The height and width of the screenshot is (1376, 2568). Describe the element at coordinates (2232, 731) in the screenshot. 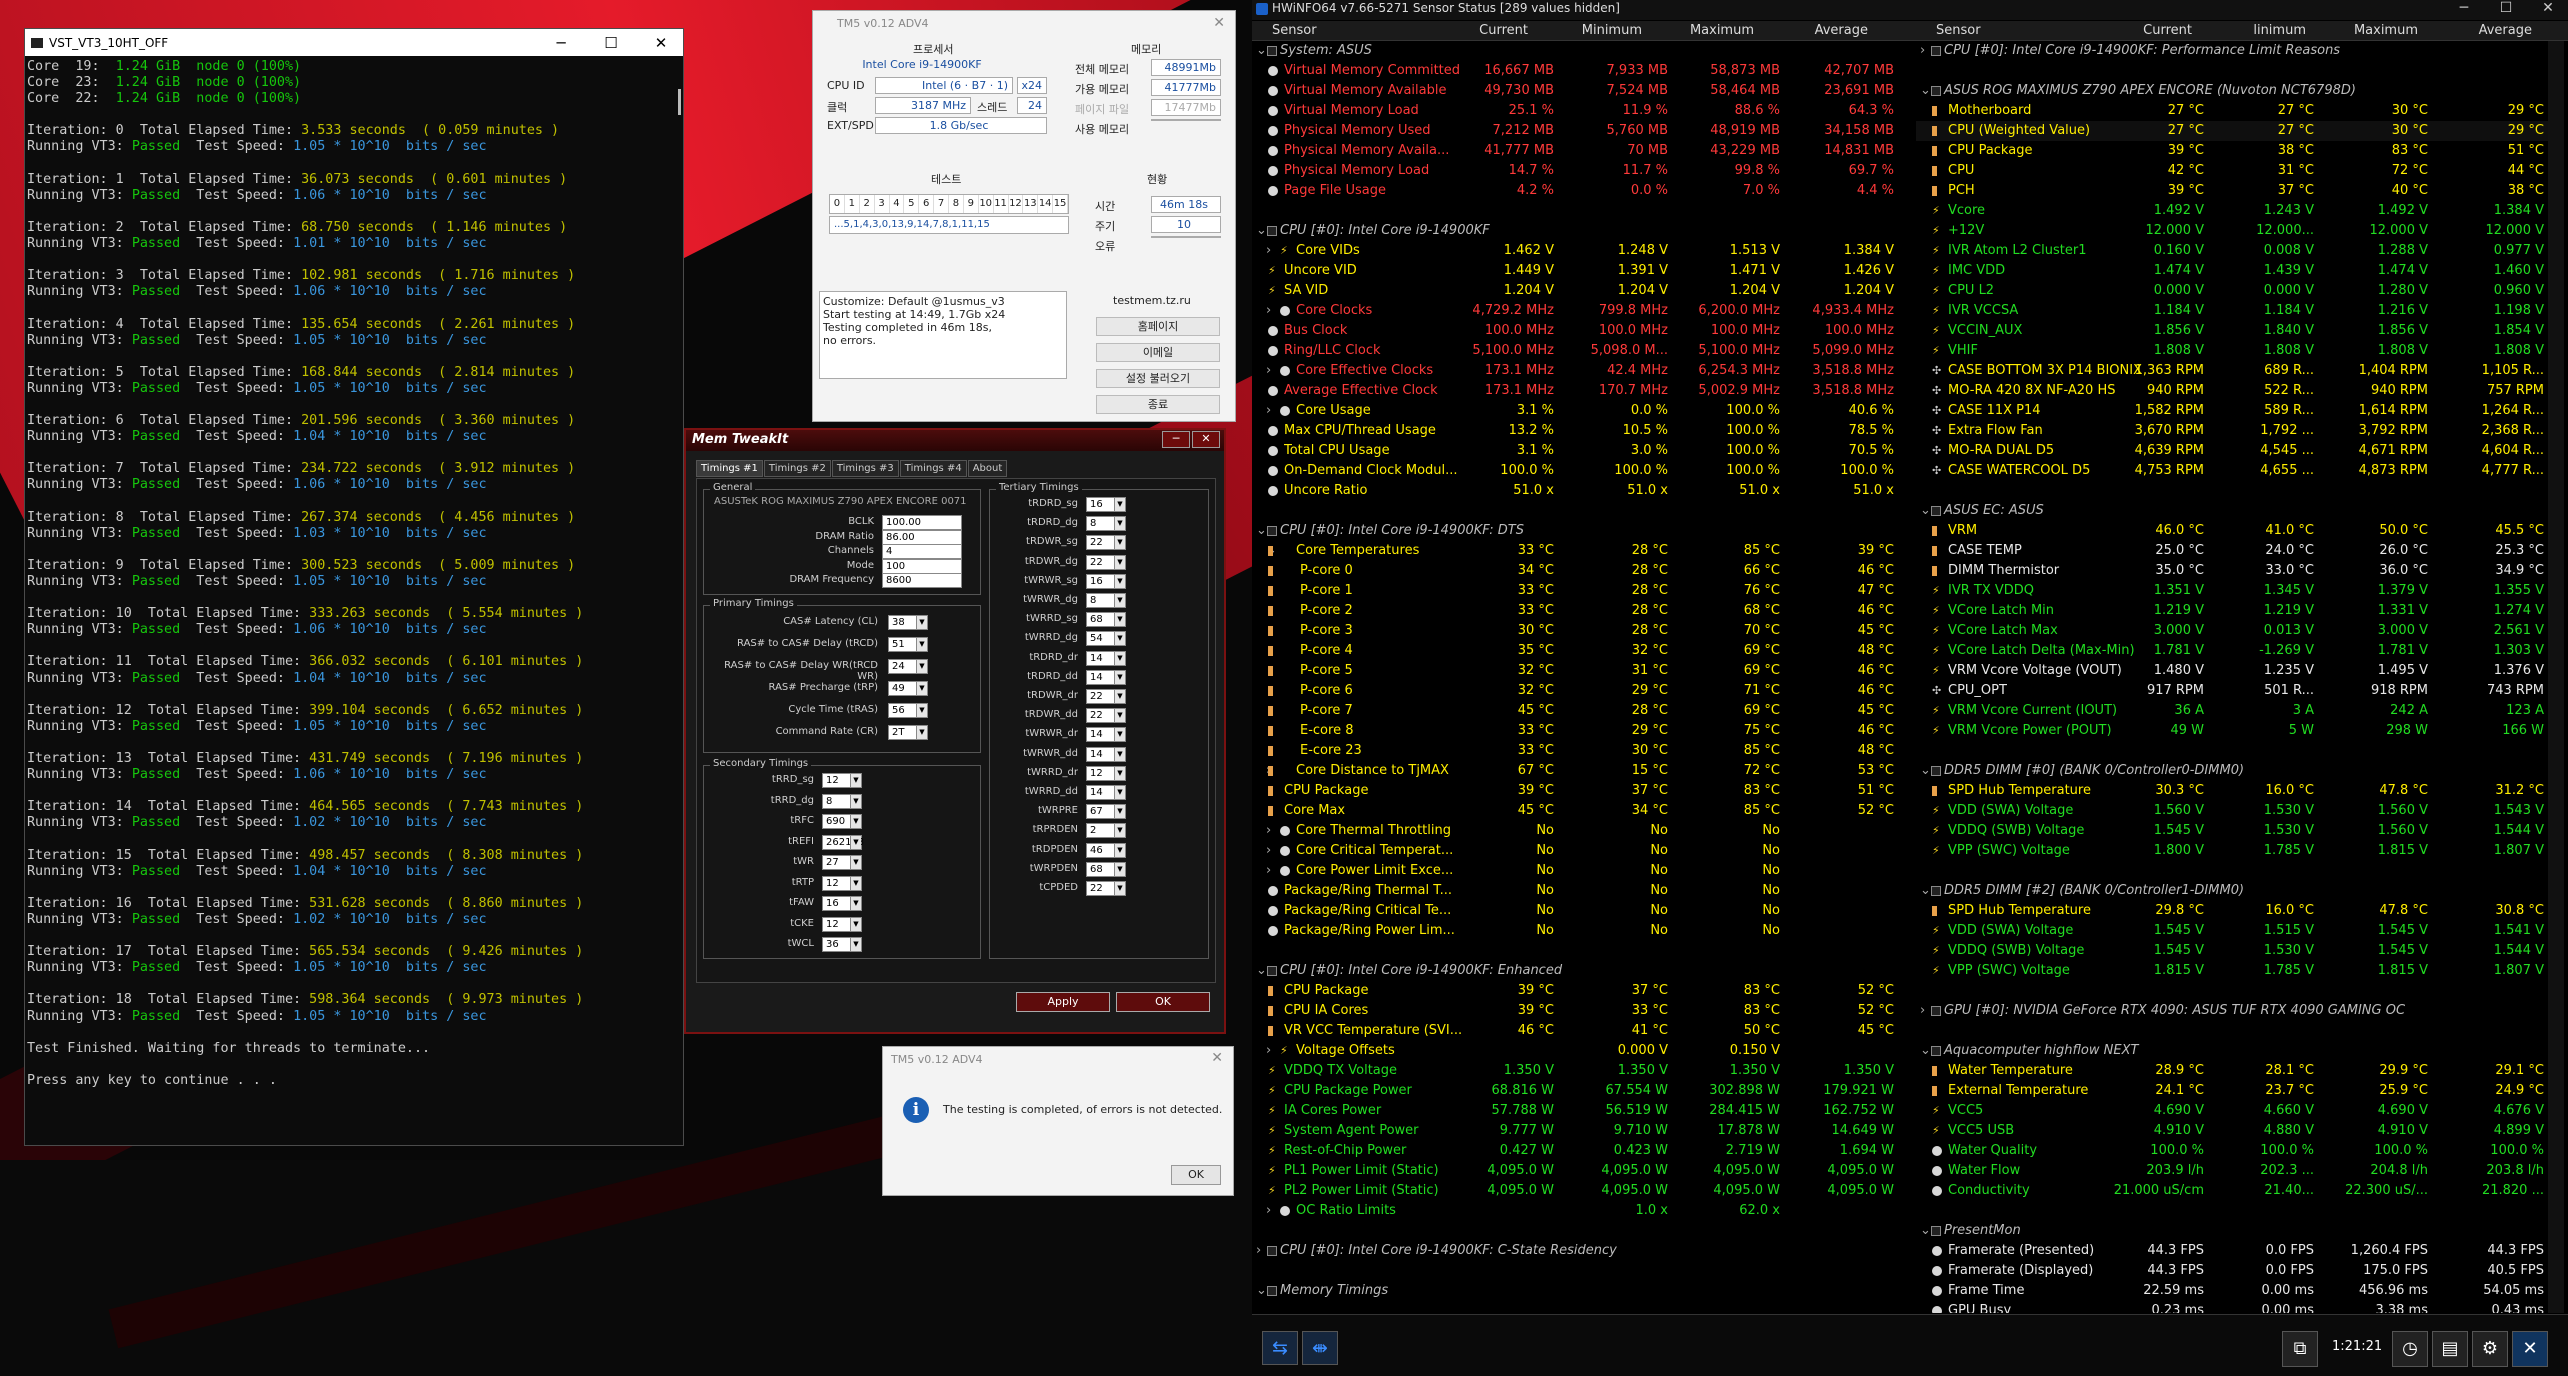

I see `sensor-row: ⚡ VRM Vcore Power (POUT) 49 W5 W 298 W 166 W` at that location.